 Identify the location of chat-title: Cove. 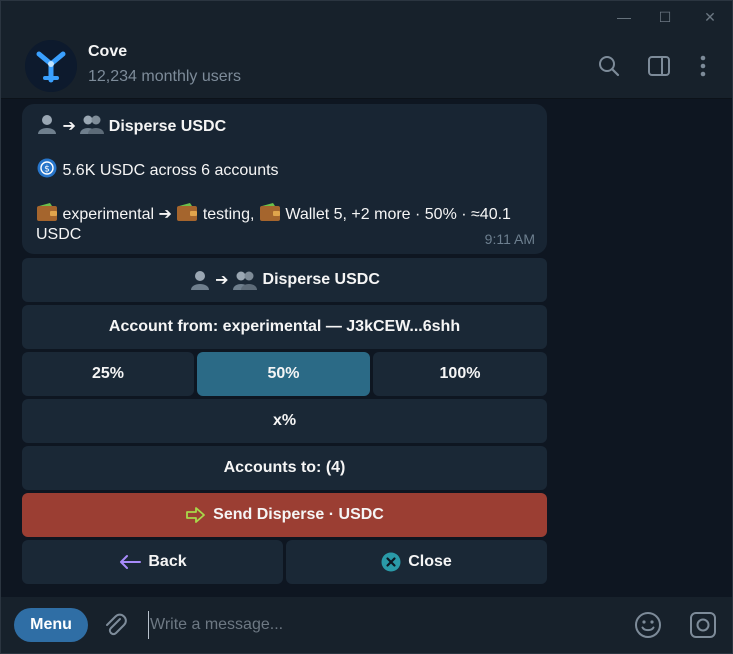
(108, 51).